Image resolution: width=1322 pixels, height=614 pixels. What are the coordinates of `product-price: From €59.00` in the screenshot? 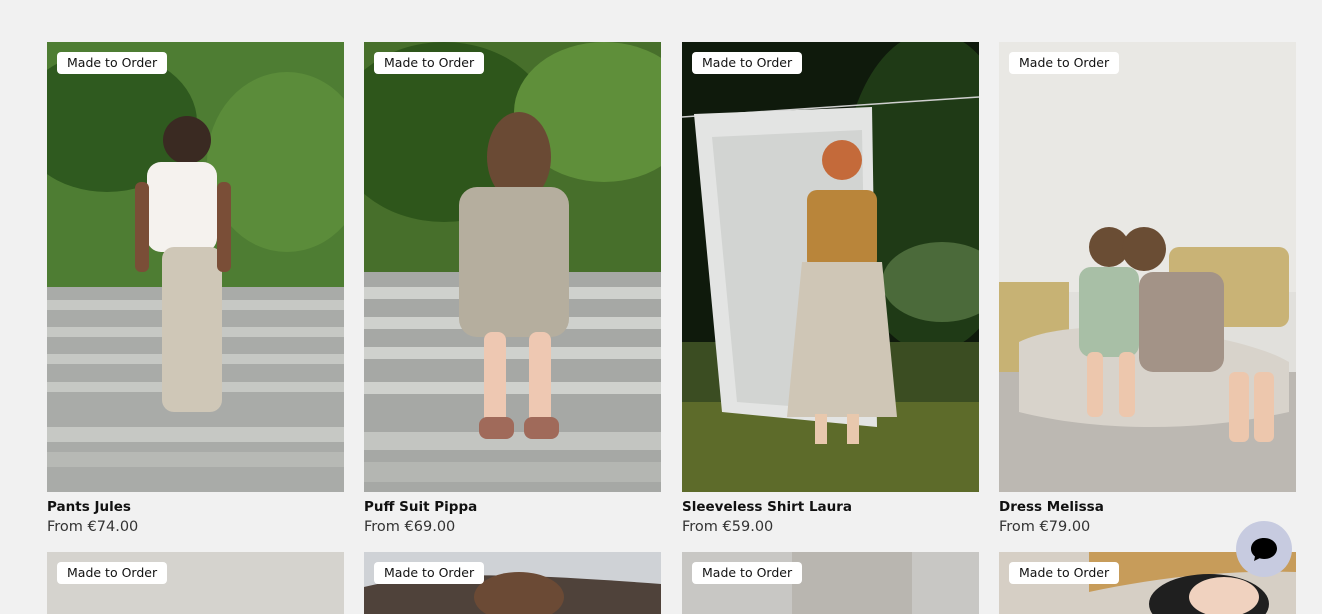 It's located at (728, 527).